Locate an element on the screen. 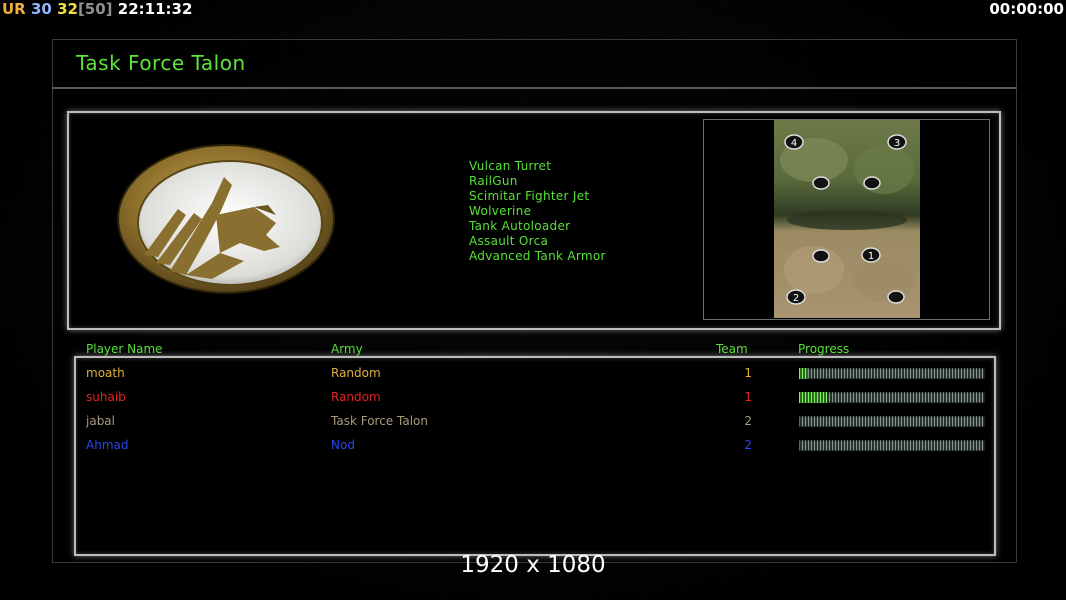 The image size is (1066, 600). start-position-marker: 2 is located at coordinates (796, 297).